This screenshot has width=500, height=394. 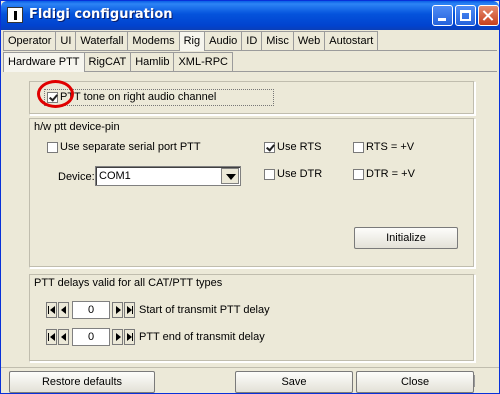 What do you see at coordinates (153, 41) in the screenshot?
I see `tab-modems: Modems` at bounding box center [153, 41].